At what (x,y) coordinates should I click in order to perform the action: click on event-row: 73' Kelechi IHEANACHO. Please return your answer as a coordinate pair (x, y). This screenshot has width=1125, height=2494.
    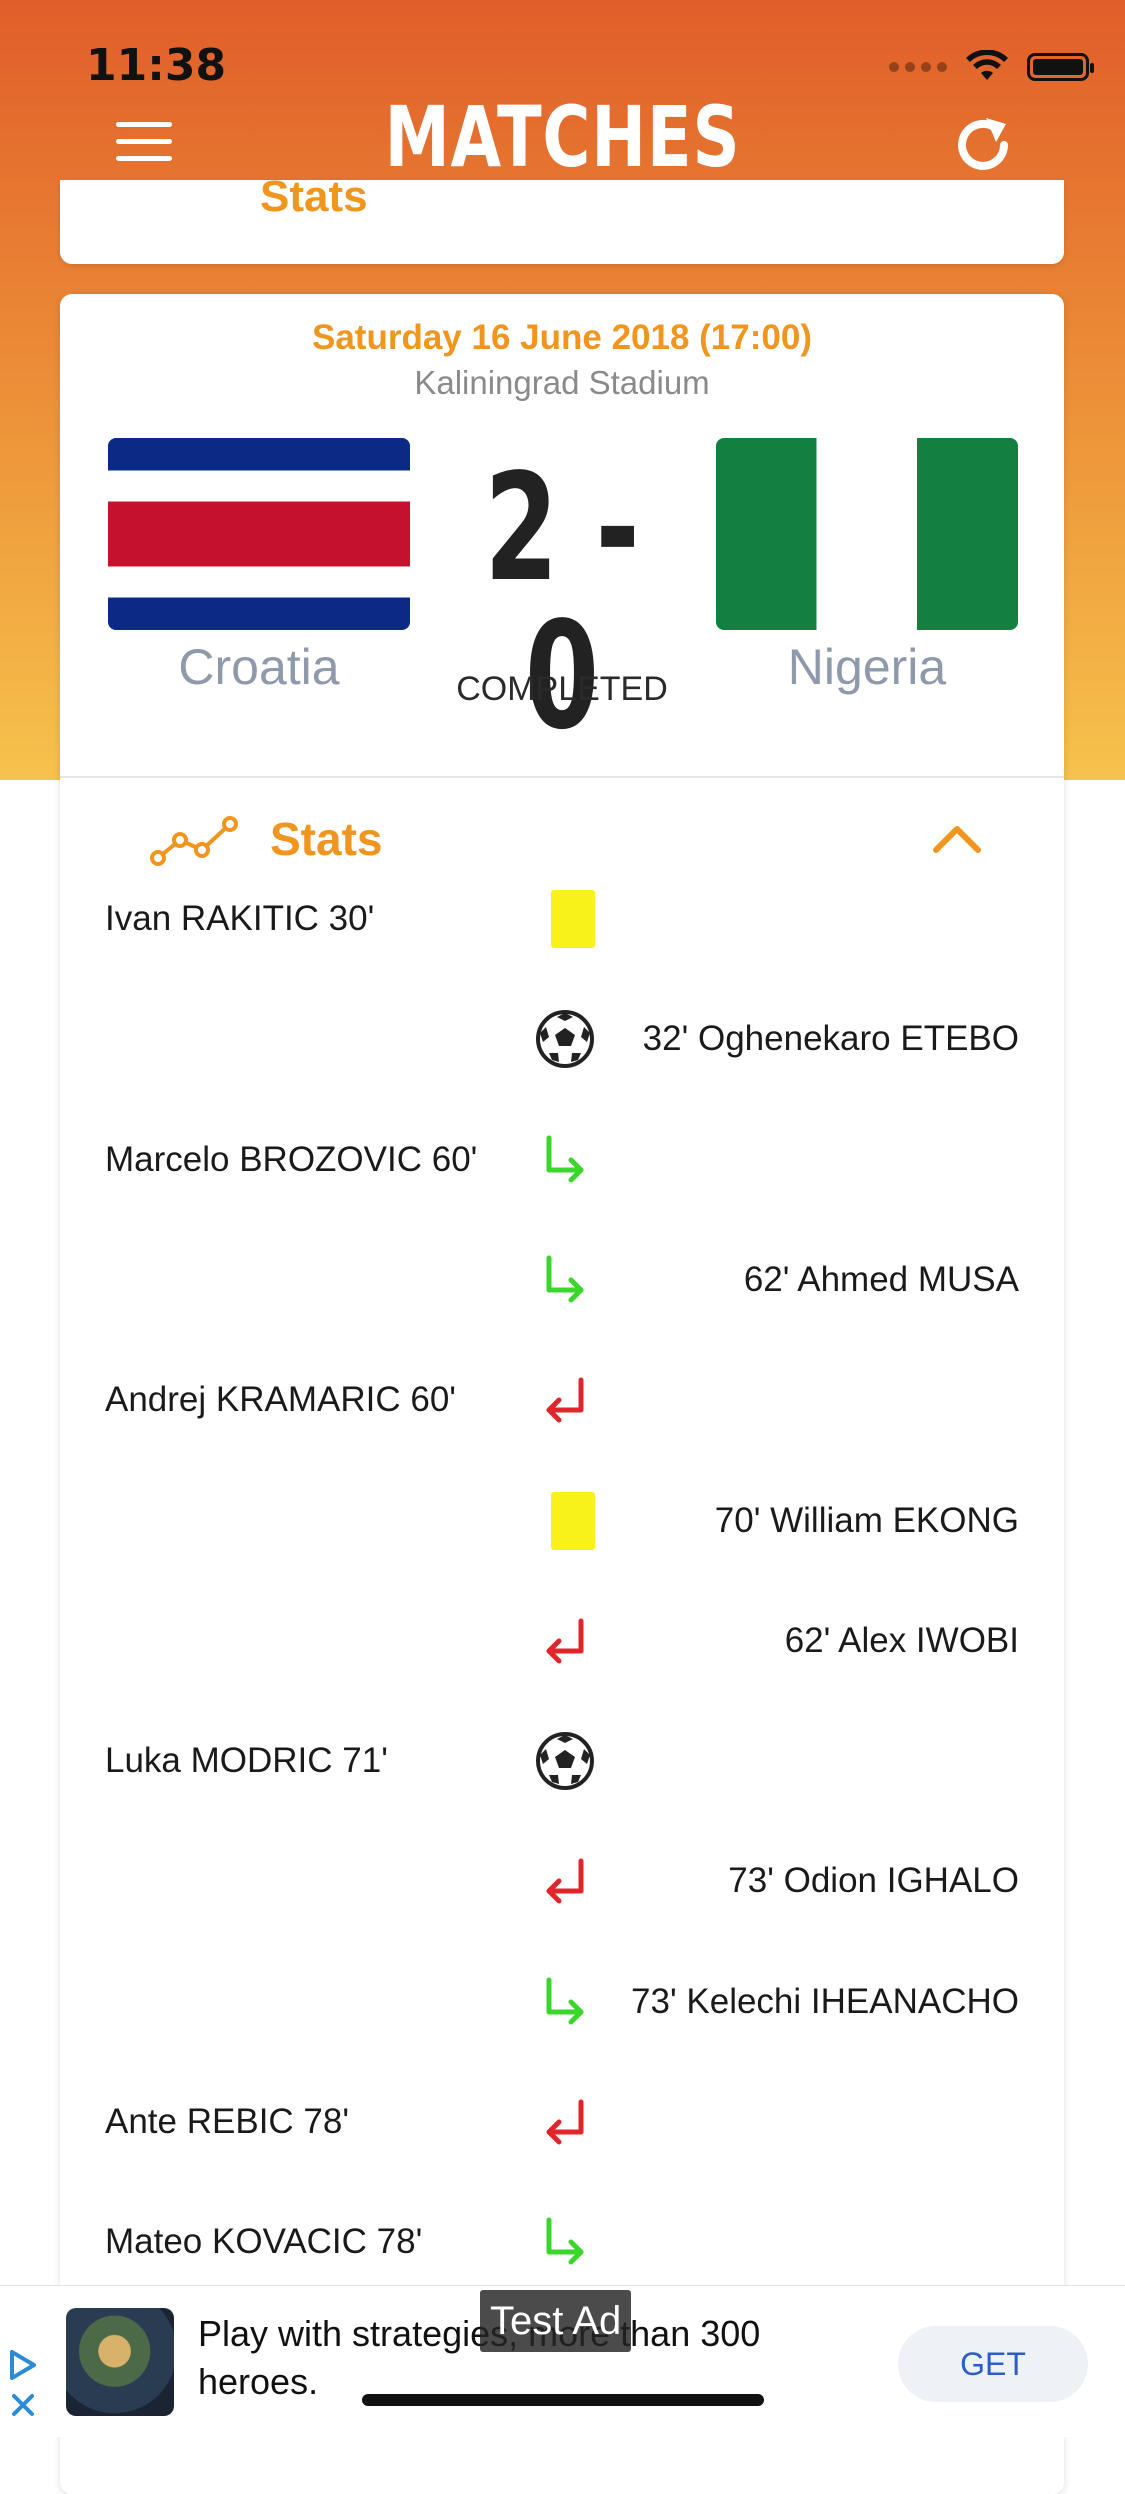
    Looking at the image, I should click on (562, 2002).